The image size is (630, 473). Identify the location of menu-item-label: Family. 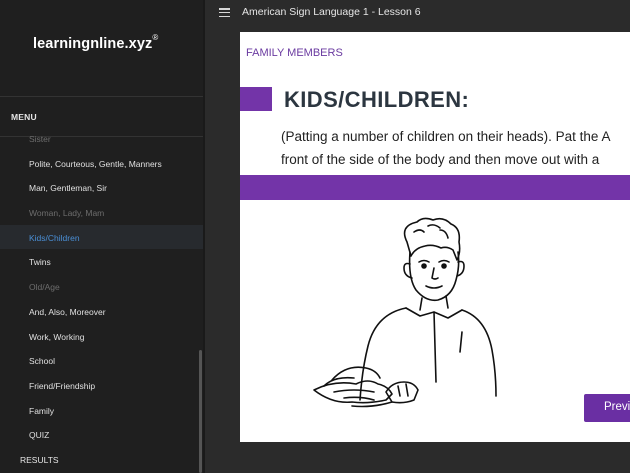
(42, 410).